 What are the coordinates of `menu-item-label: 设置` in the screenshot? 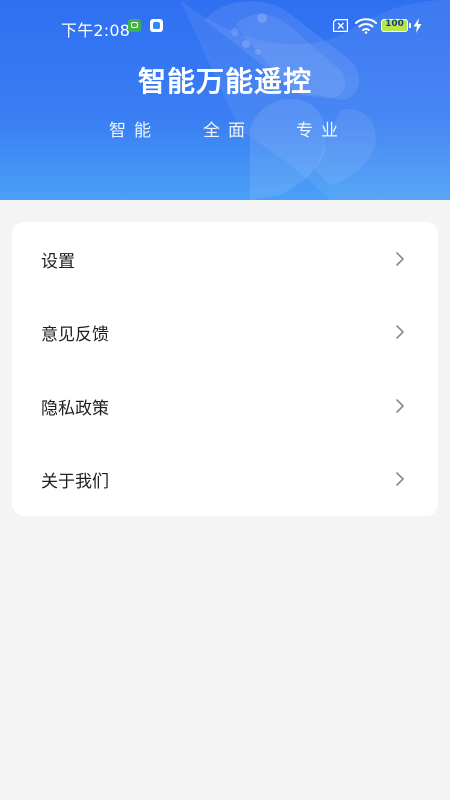 It's located at (58, 262).